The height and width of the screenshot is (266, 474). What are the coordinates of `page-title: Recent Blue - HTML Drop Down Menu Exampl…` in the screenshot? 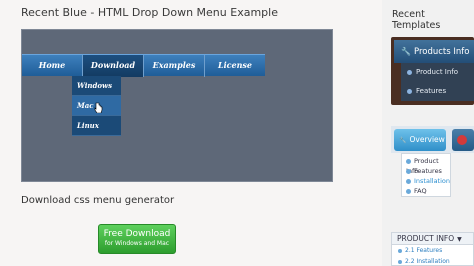 It's located at (149, 12).